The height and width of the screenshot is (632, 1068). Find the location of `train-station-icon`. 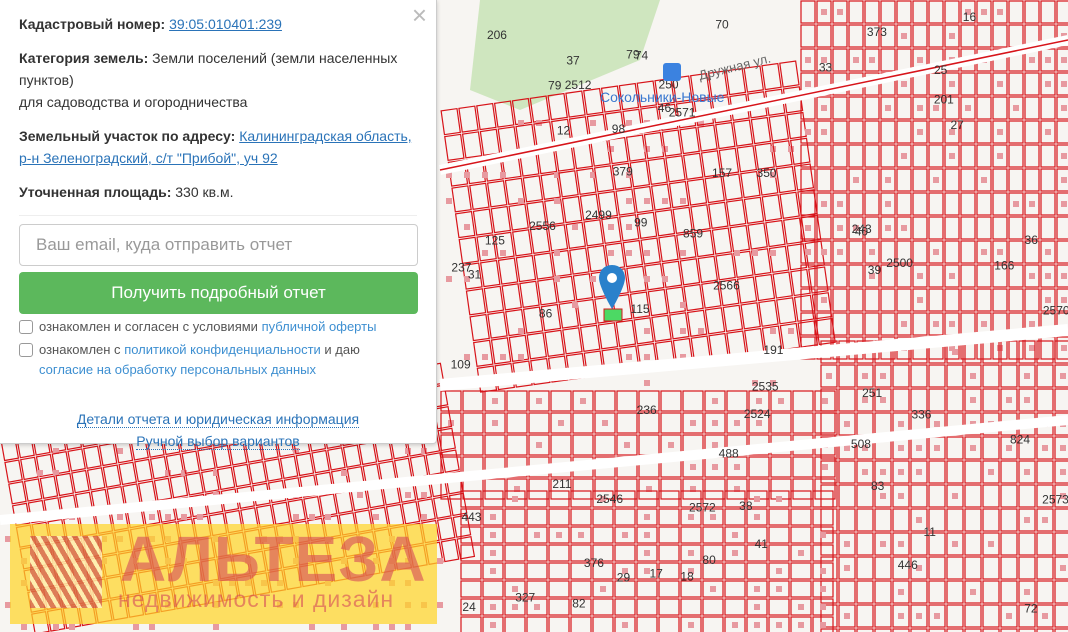

train-station-icon is located at coordinates (672, 72).